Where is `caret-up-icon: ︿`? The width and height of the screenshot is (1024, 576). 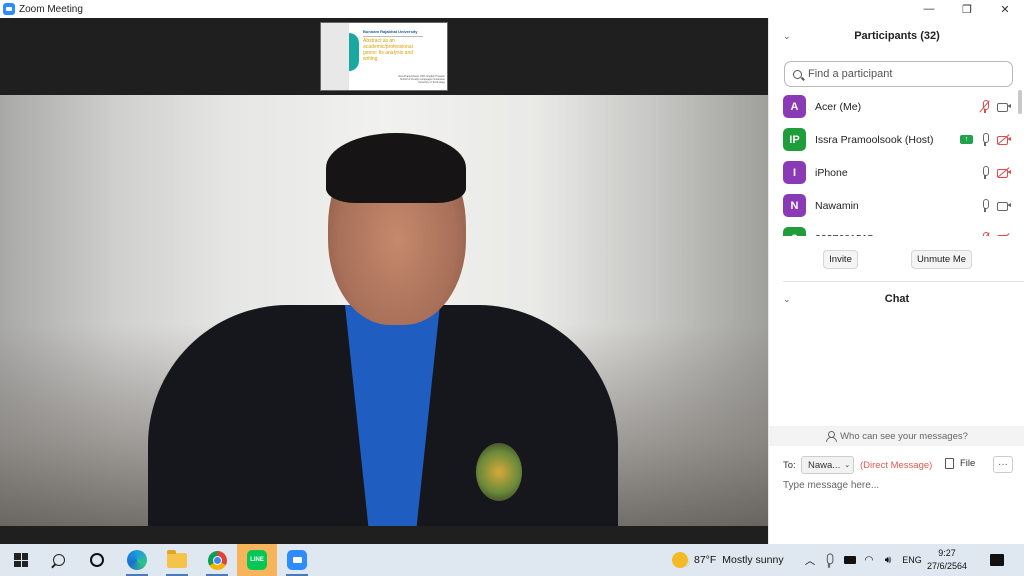 caret-up-icon: ︿ is located at coordinates (810, 560).